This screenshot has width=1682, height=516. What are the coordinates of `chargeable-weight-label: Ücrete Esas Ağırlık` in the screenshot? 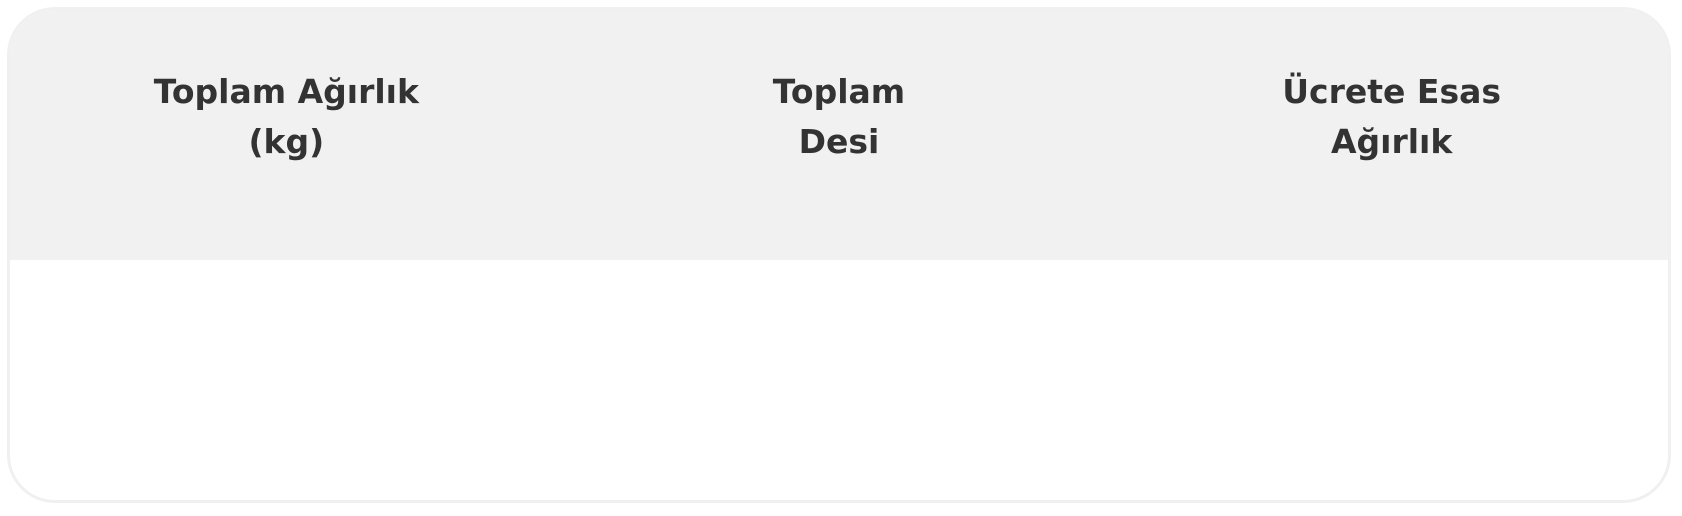 It's located at (1392, 116).